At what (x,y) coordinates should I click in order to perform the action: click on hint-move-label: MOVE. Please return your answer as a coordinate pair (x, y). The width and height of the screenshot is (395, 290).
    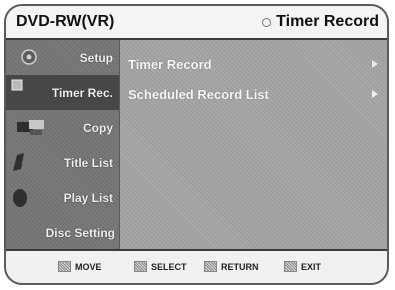
    Looking at the image, I should click on (88, 266).